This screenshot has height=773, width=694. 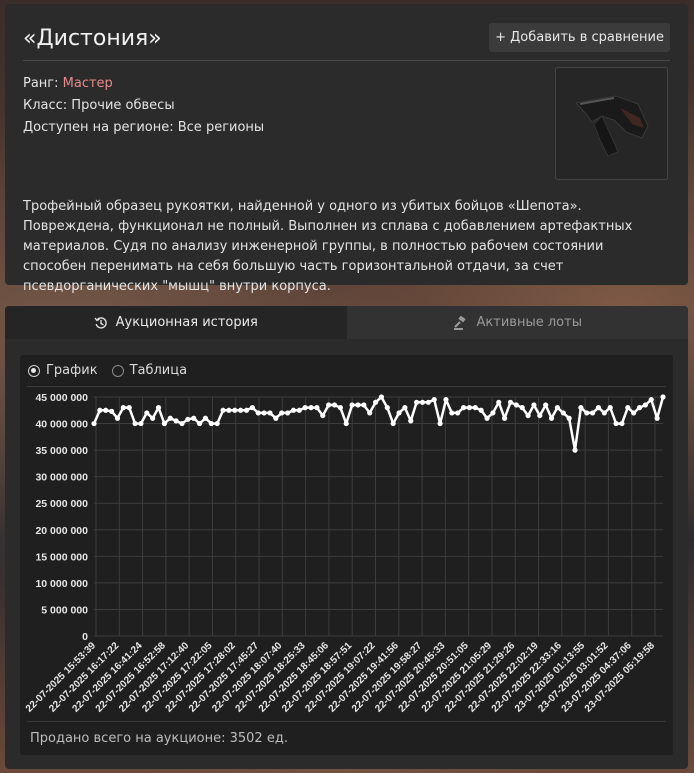 I want to click on tab-auction-history: Аукционная история, so click(x=176, y=322).